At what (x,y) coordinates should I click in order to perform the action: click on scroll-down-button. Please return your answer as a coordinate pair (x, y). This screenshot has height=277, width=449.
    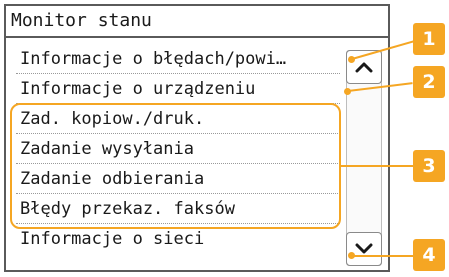
    Looking at the image, I should click on (364, 249).